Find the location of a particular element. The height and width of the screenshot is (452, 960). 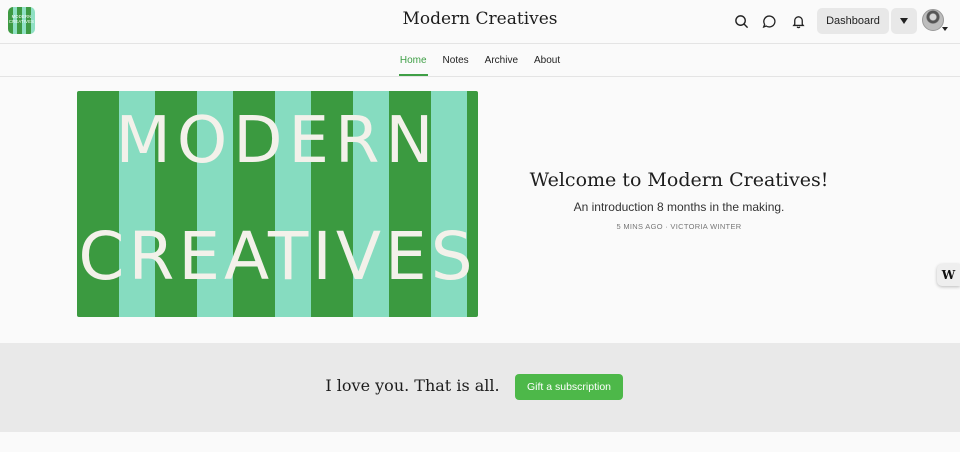

tab-about: About is located at coordinates (547, 60).